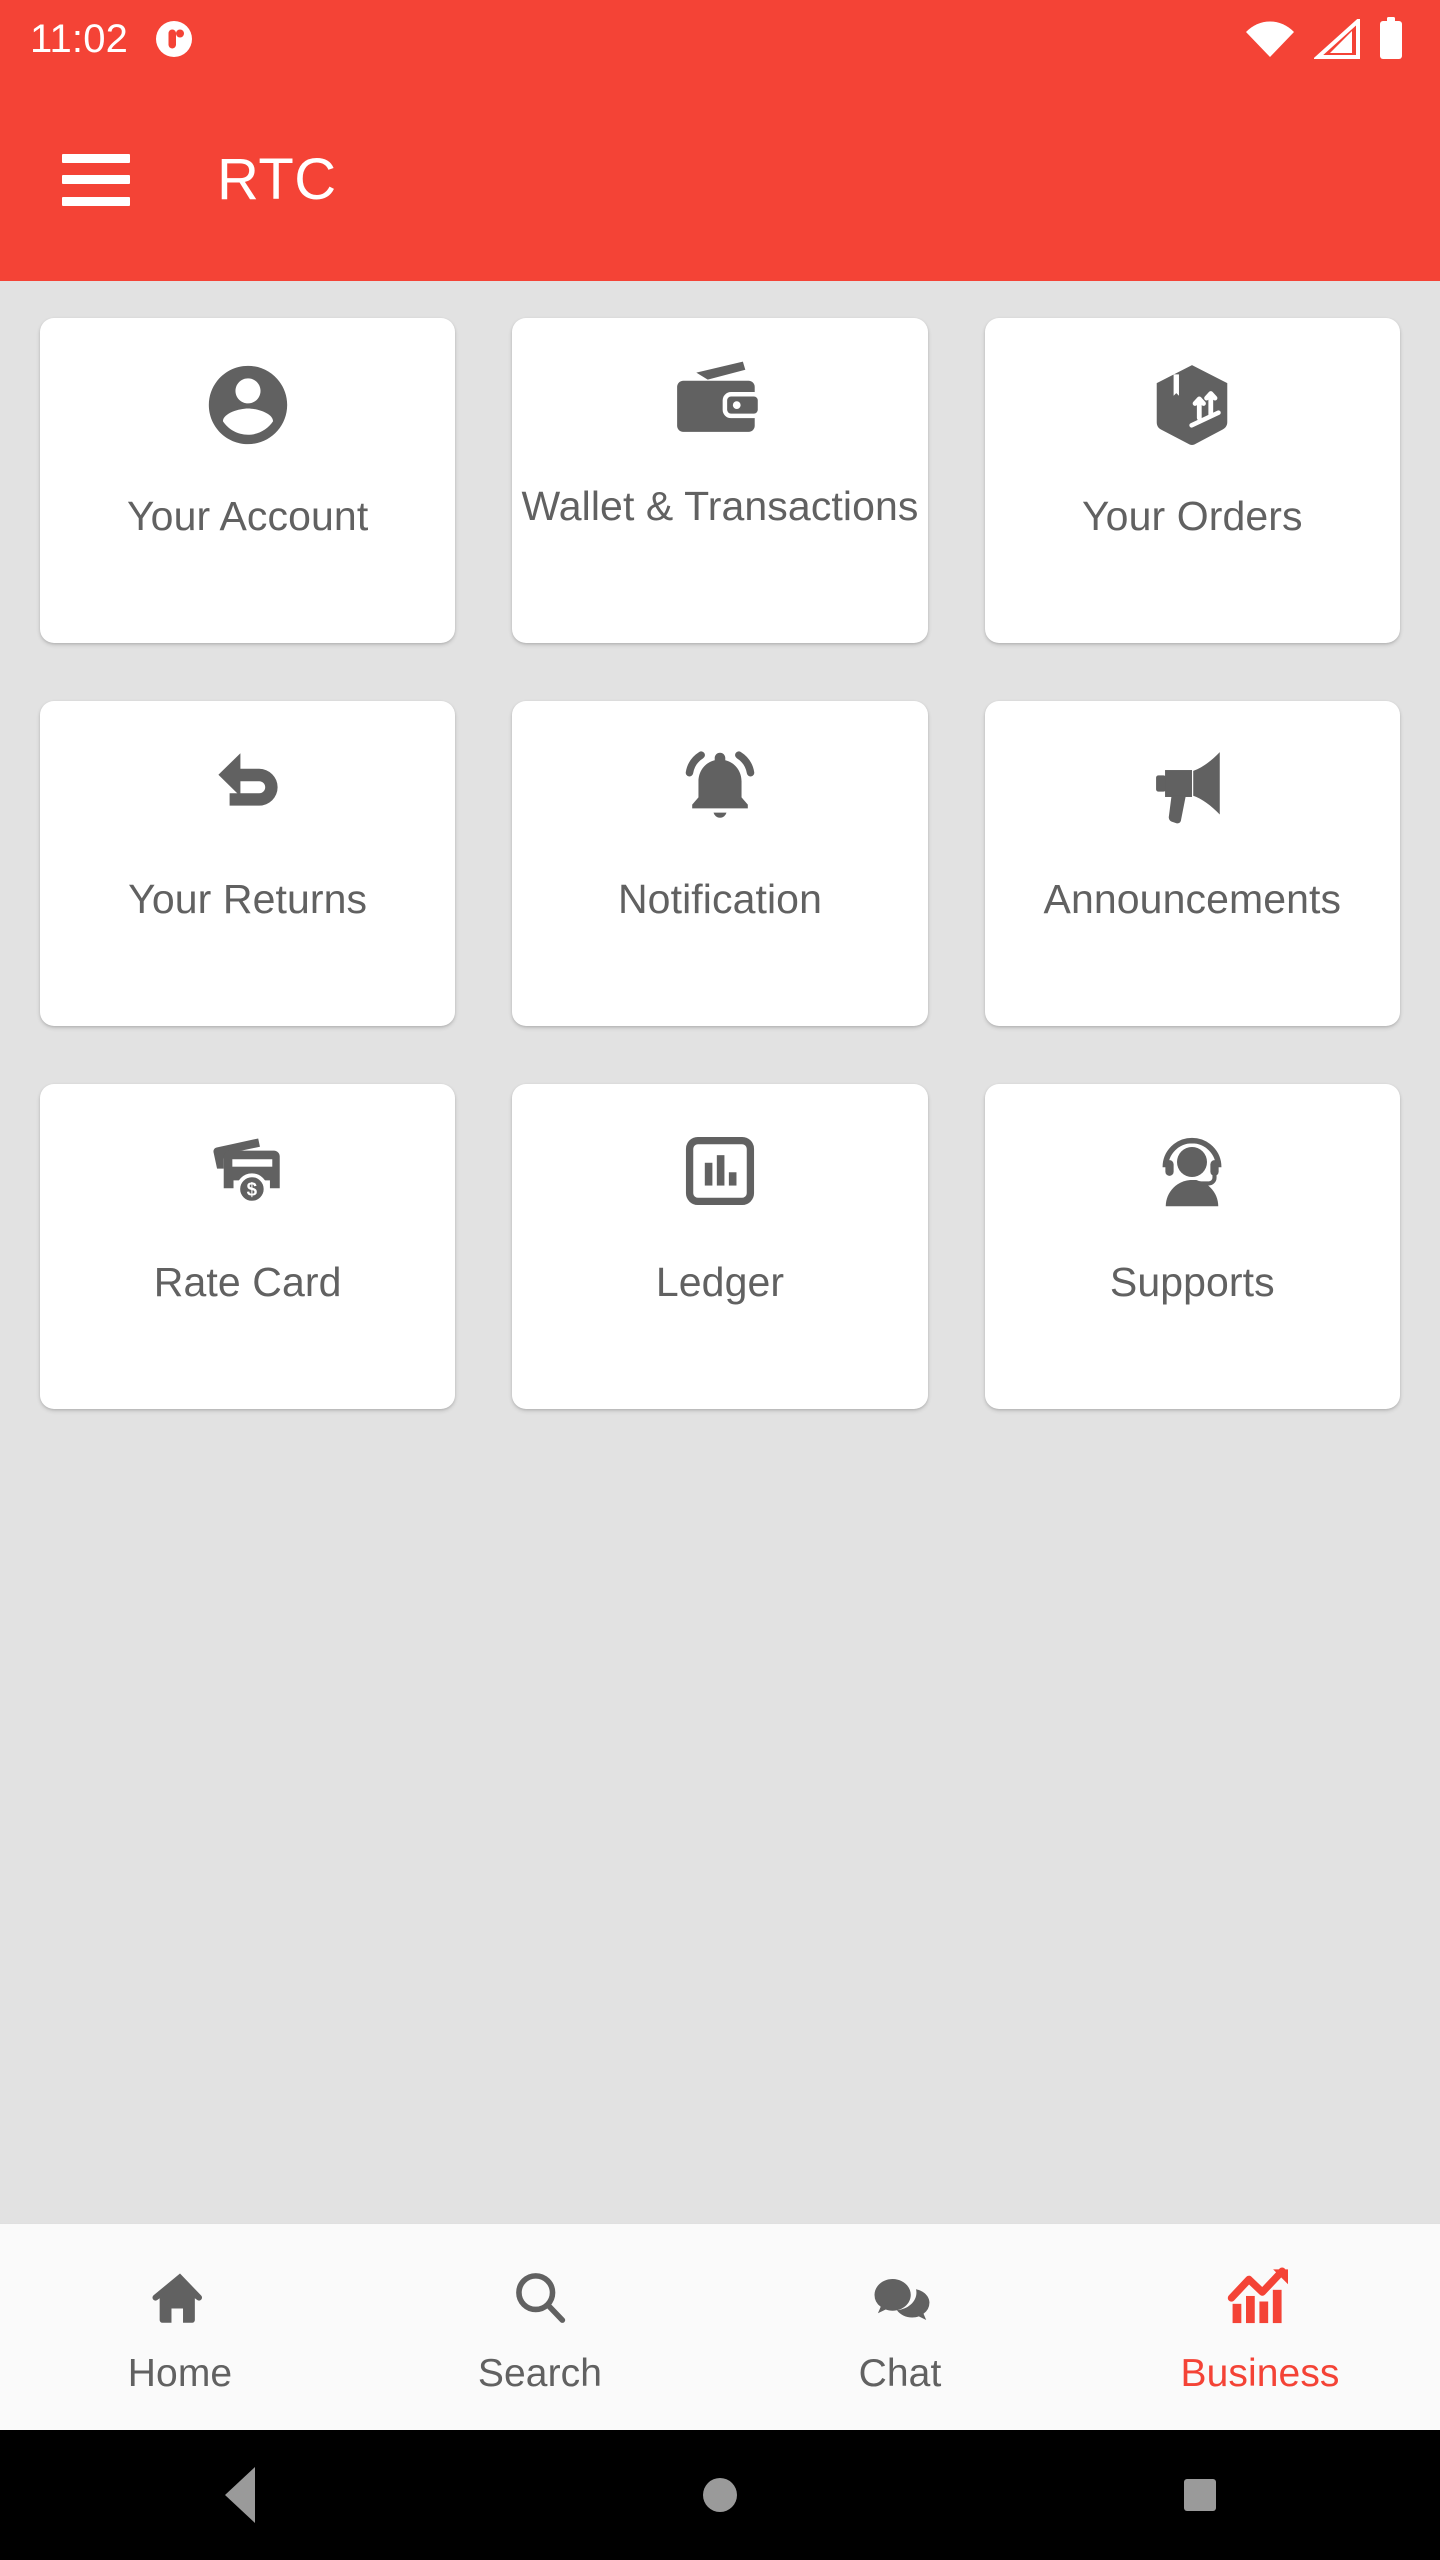 The height and width of the screenshot is (2560, 1440). What do you see at coordinates (174, 39) in the screenshot?
I see `app-notification-badge-icon` at bounding box center [174, 39].